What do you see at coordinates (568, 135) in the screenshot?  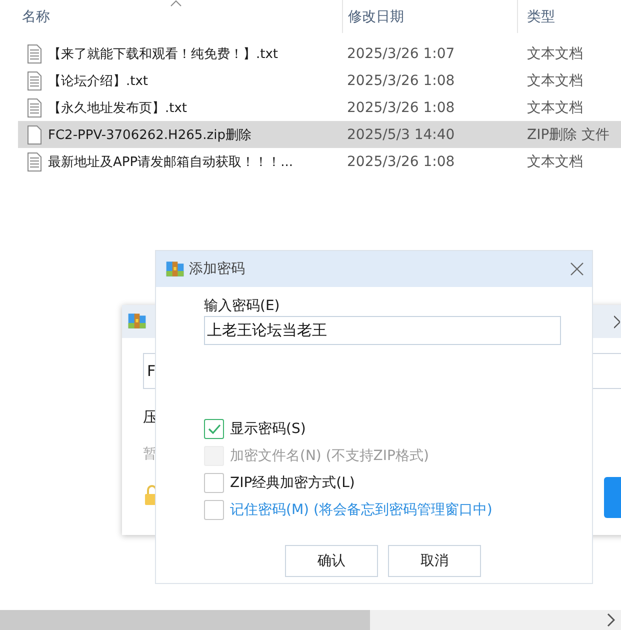 I see `file-type: ZIP删除 文件` at bounding box center [568, 135].